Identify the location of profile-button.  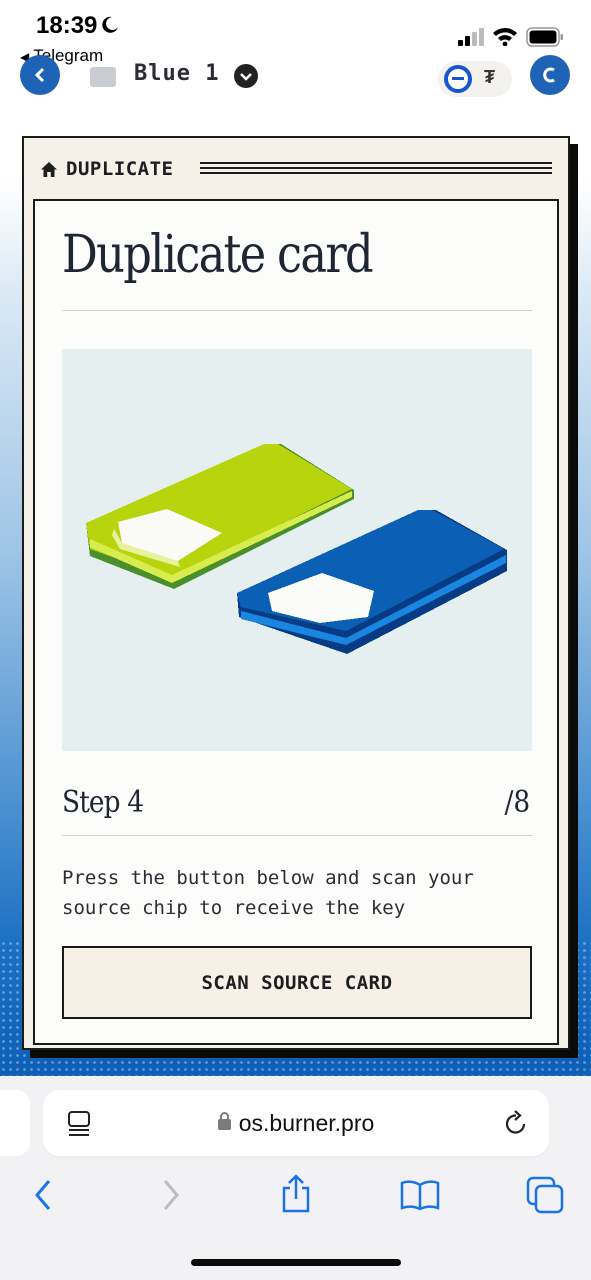
(550, 75).